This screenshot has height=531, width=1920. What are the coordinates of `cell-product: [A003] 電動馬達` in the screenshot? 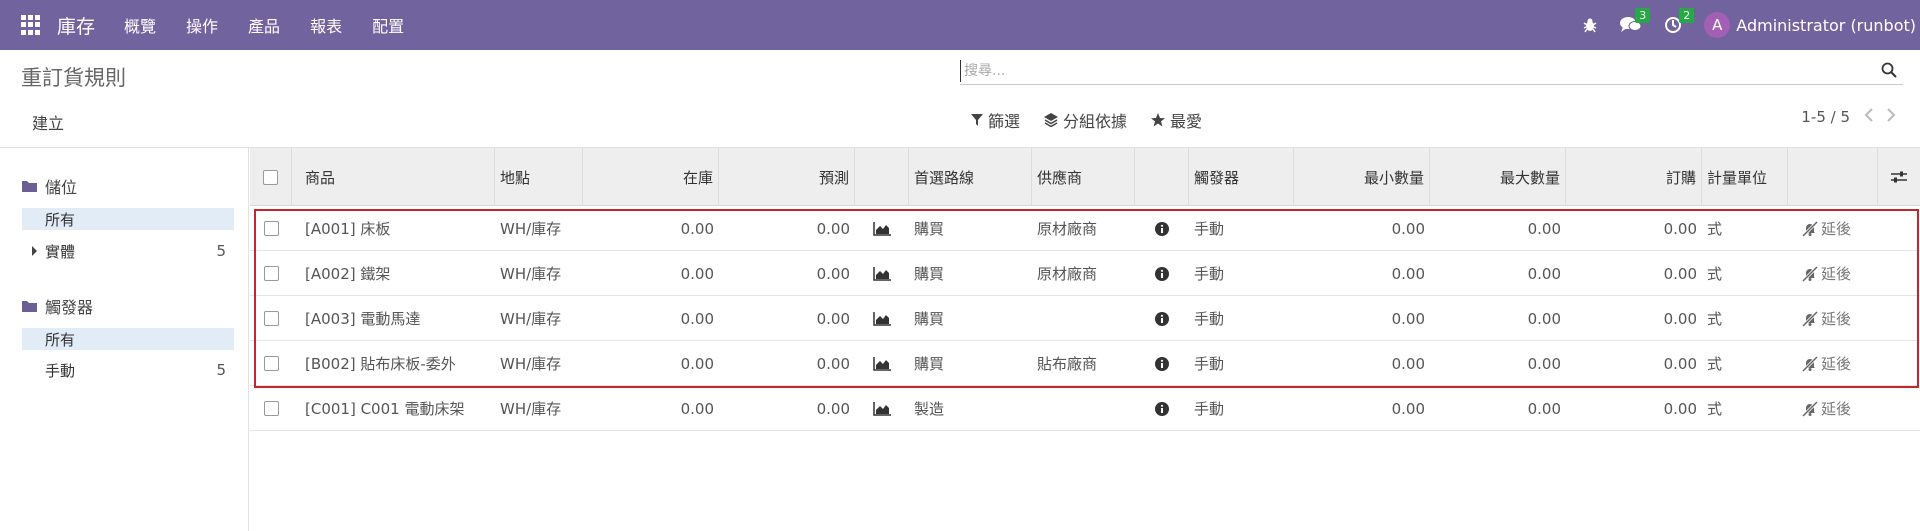 It's located at (363, 319).